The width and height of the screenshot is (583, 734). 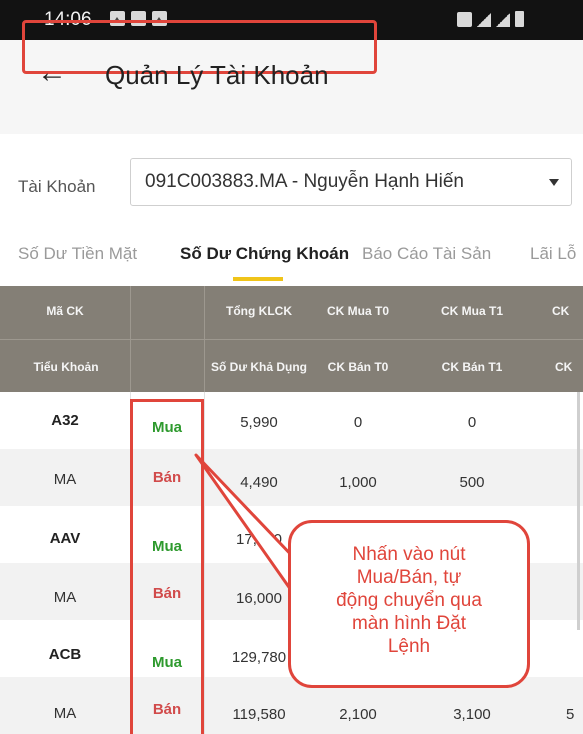 I want to click on callout-line: Mua/Bán, tự, so click(x=409, y=577).